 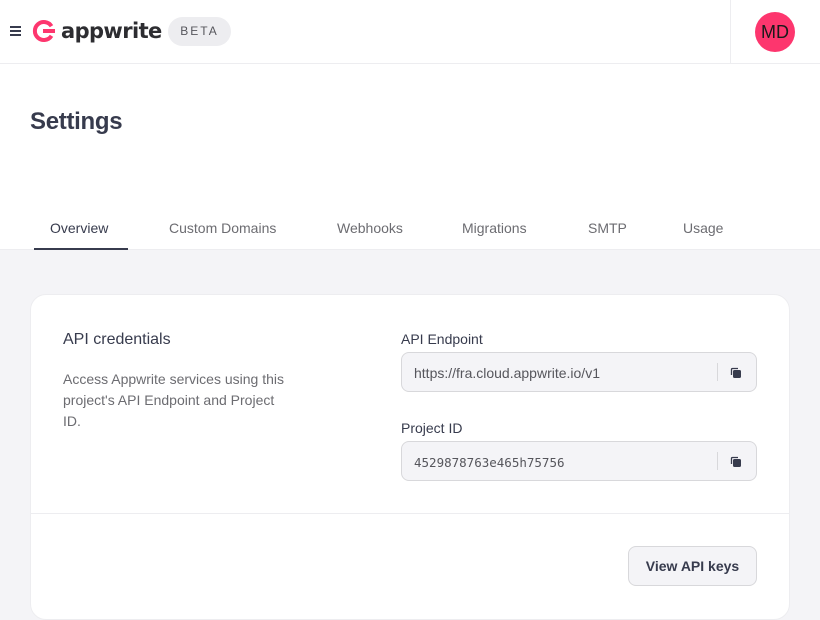 I want to click on card-title: API credentials, so click(x=117, y=339).